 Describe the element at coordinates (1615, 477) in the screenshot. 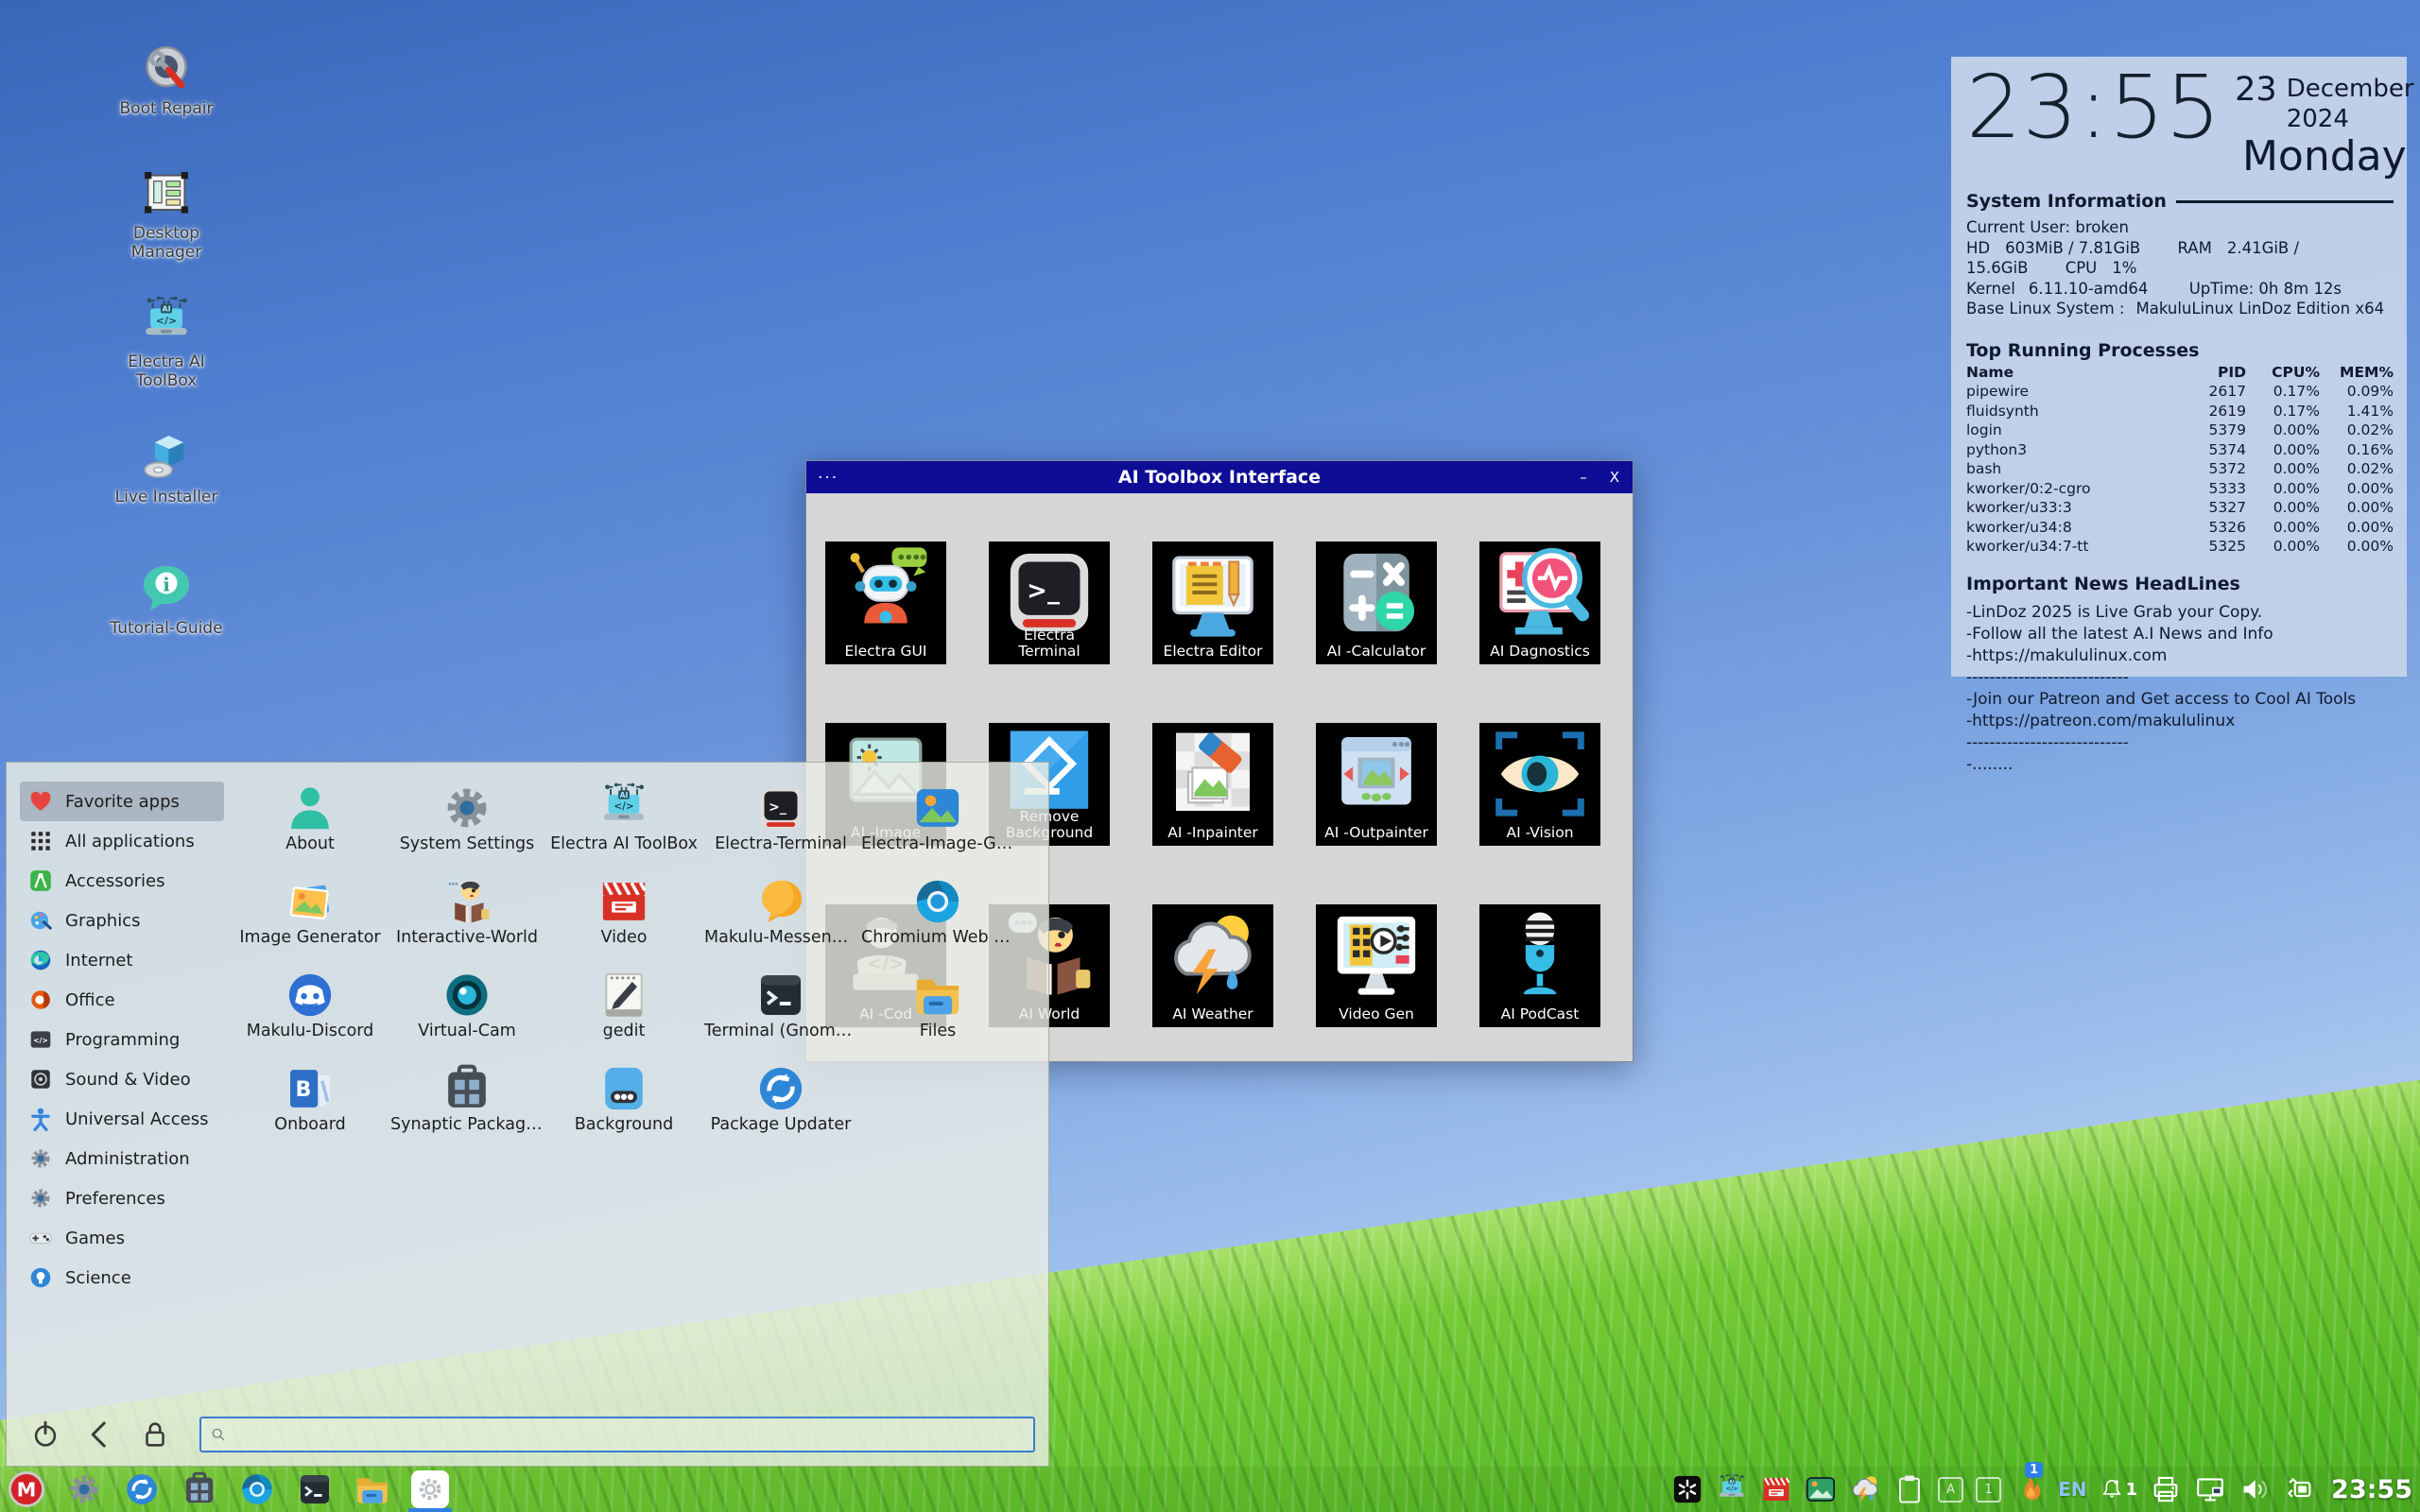

I see `close-button: X` at that location.